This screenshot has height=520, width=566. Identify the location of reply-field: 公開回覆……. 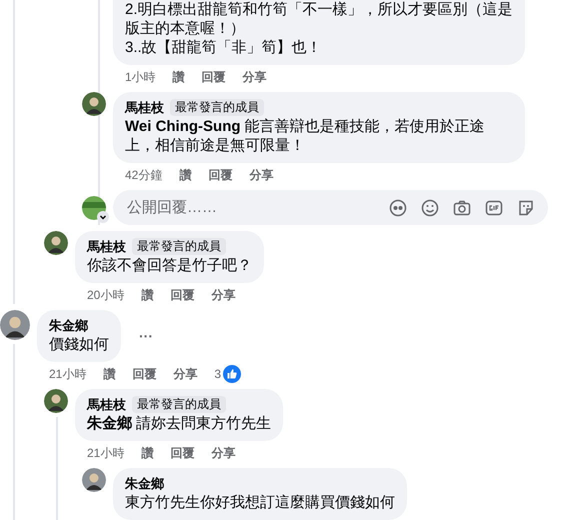
(330, 207).